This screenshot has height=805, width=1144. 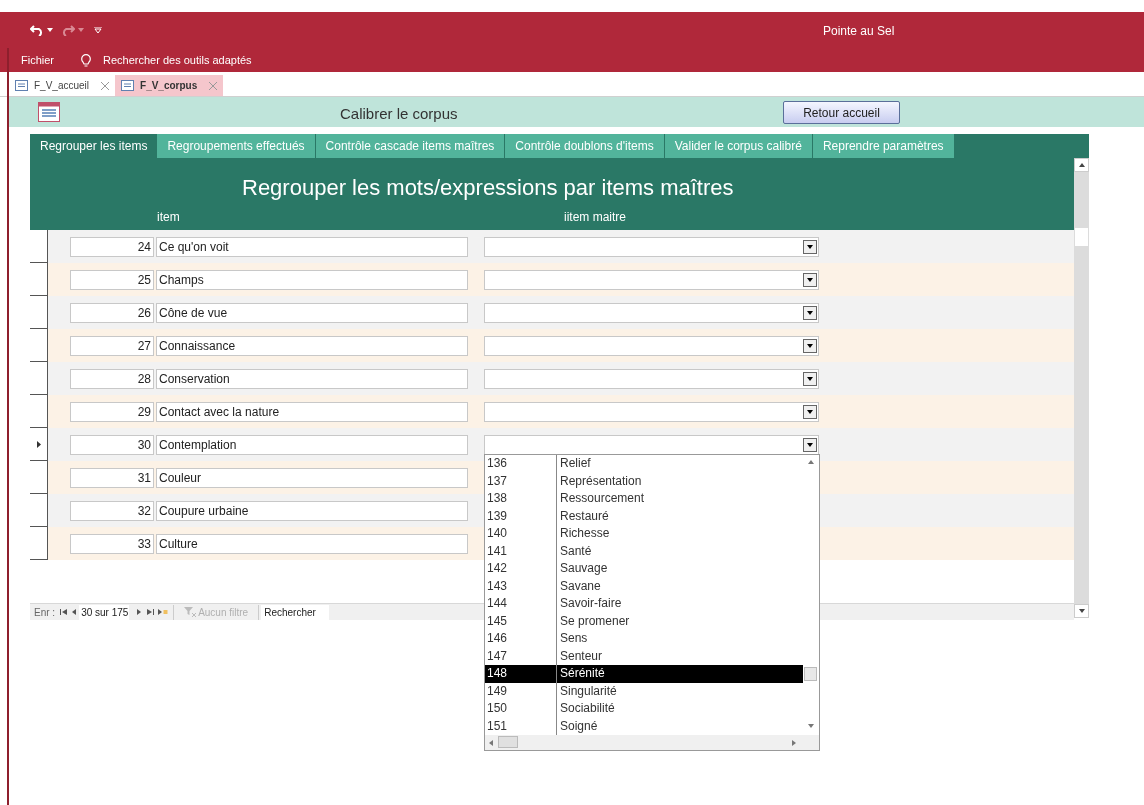 What do you see at coordinates (112, 279) in the screenshot?
I see `item-number-field: 25` at bounding box center [112, 279].